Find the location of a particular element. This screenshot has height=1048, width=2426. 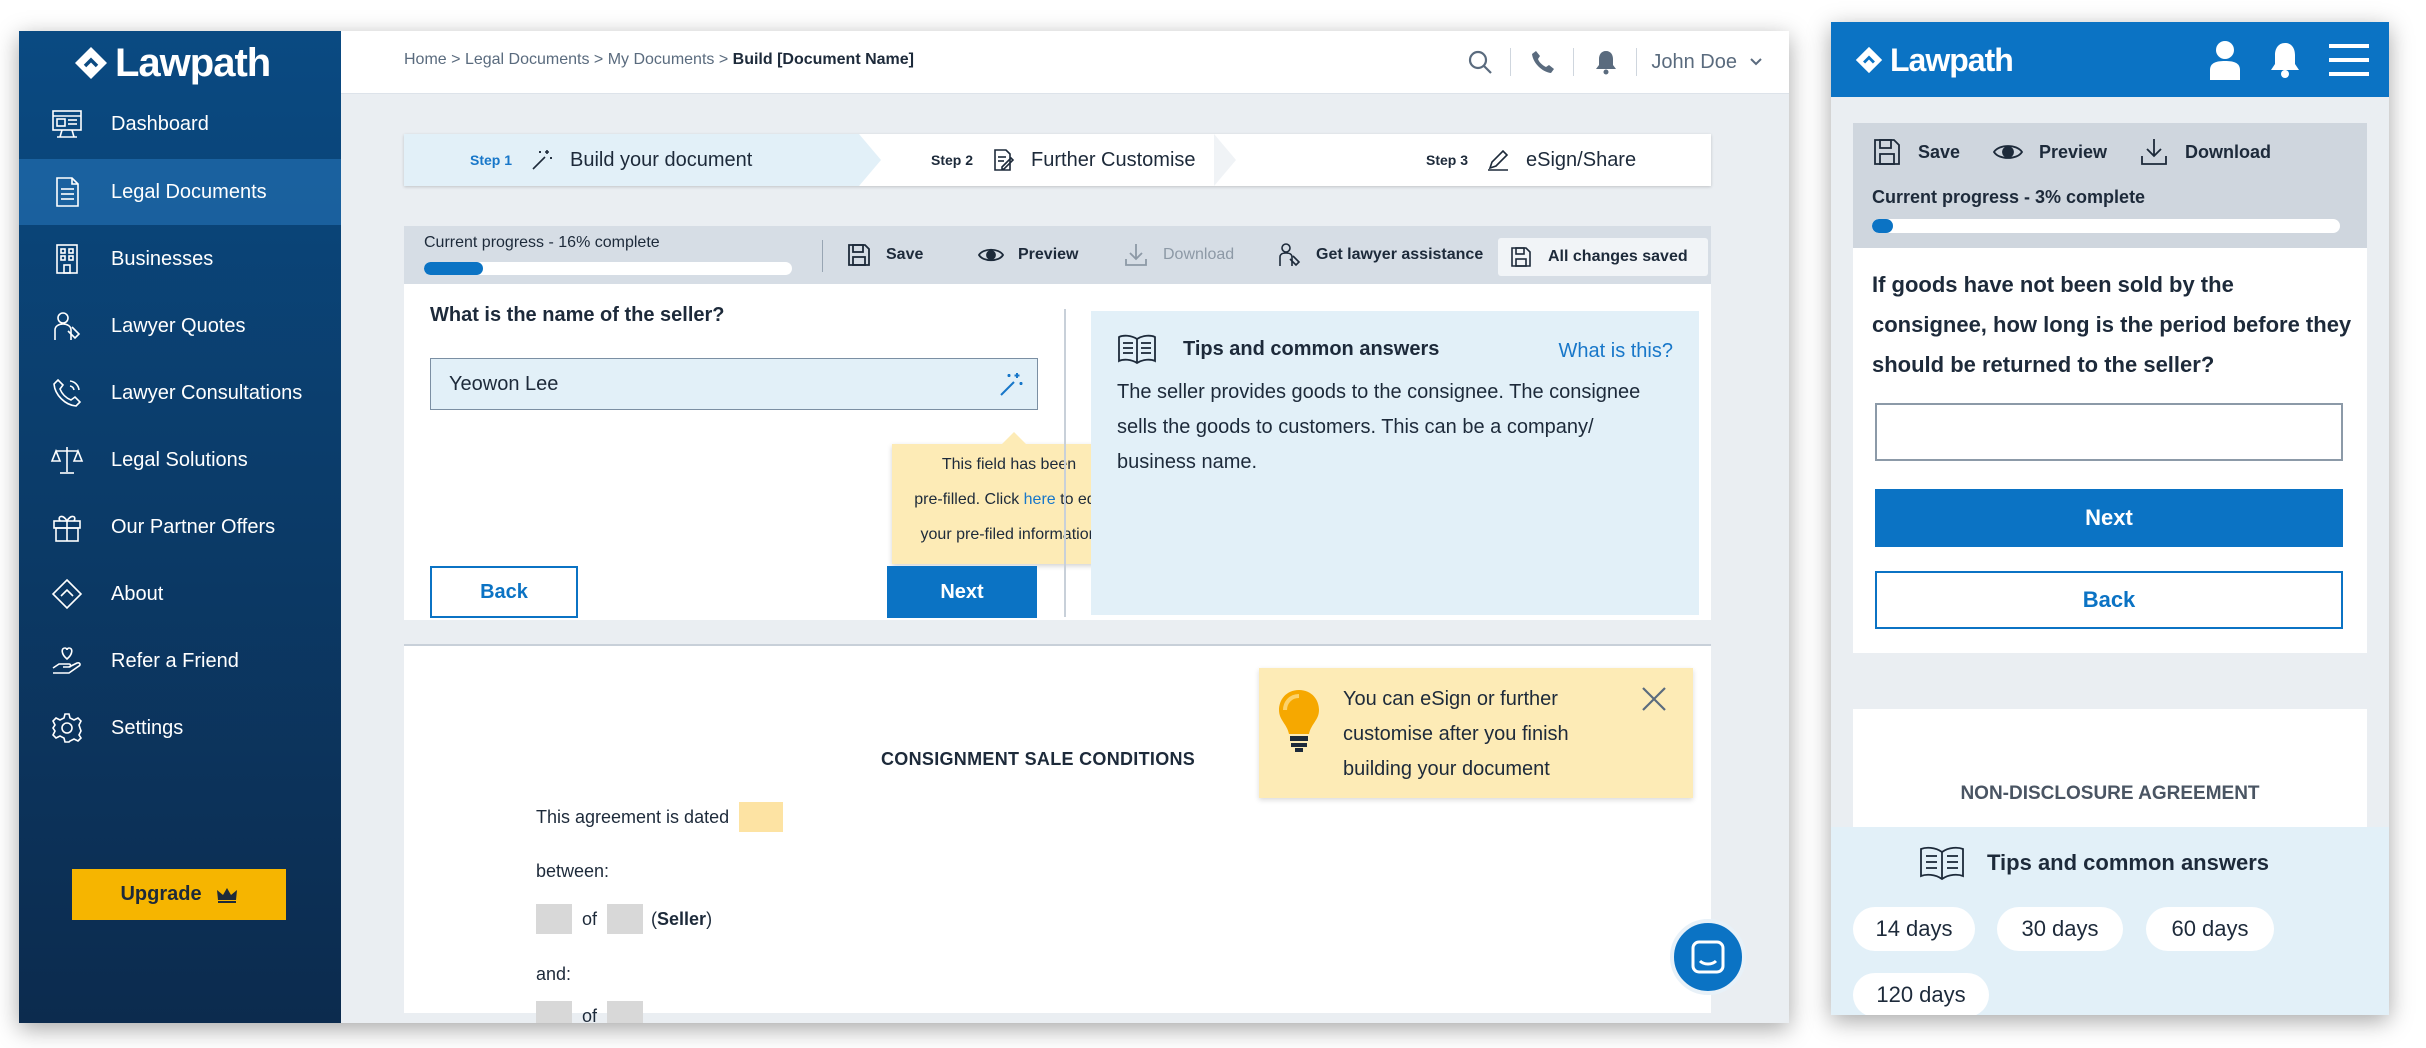

user-menu: John Doe is located at coordinates (1707, 62).